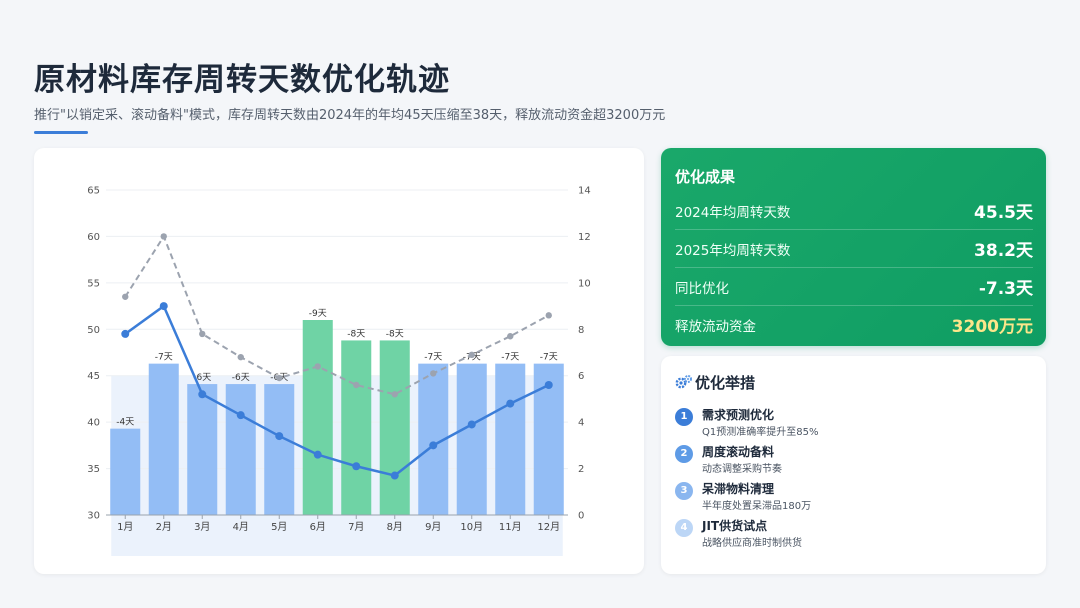 This screenshot has height=608, width=1080. I want to click on plot-band, so click(337, 465).